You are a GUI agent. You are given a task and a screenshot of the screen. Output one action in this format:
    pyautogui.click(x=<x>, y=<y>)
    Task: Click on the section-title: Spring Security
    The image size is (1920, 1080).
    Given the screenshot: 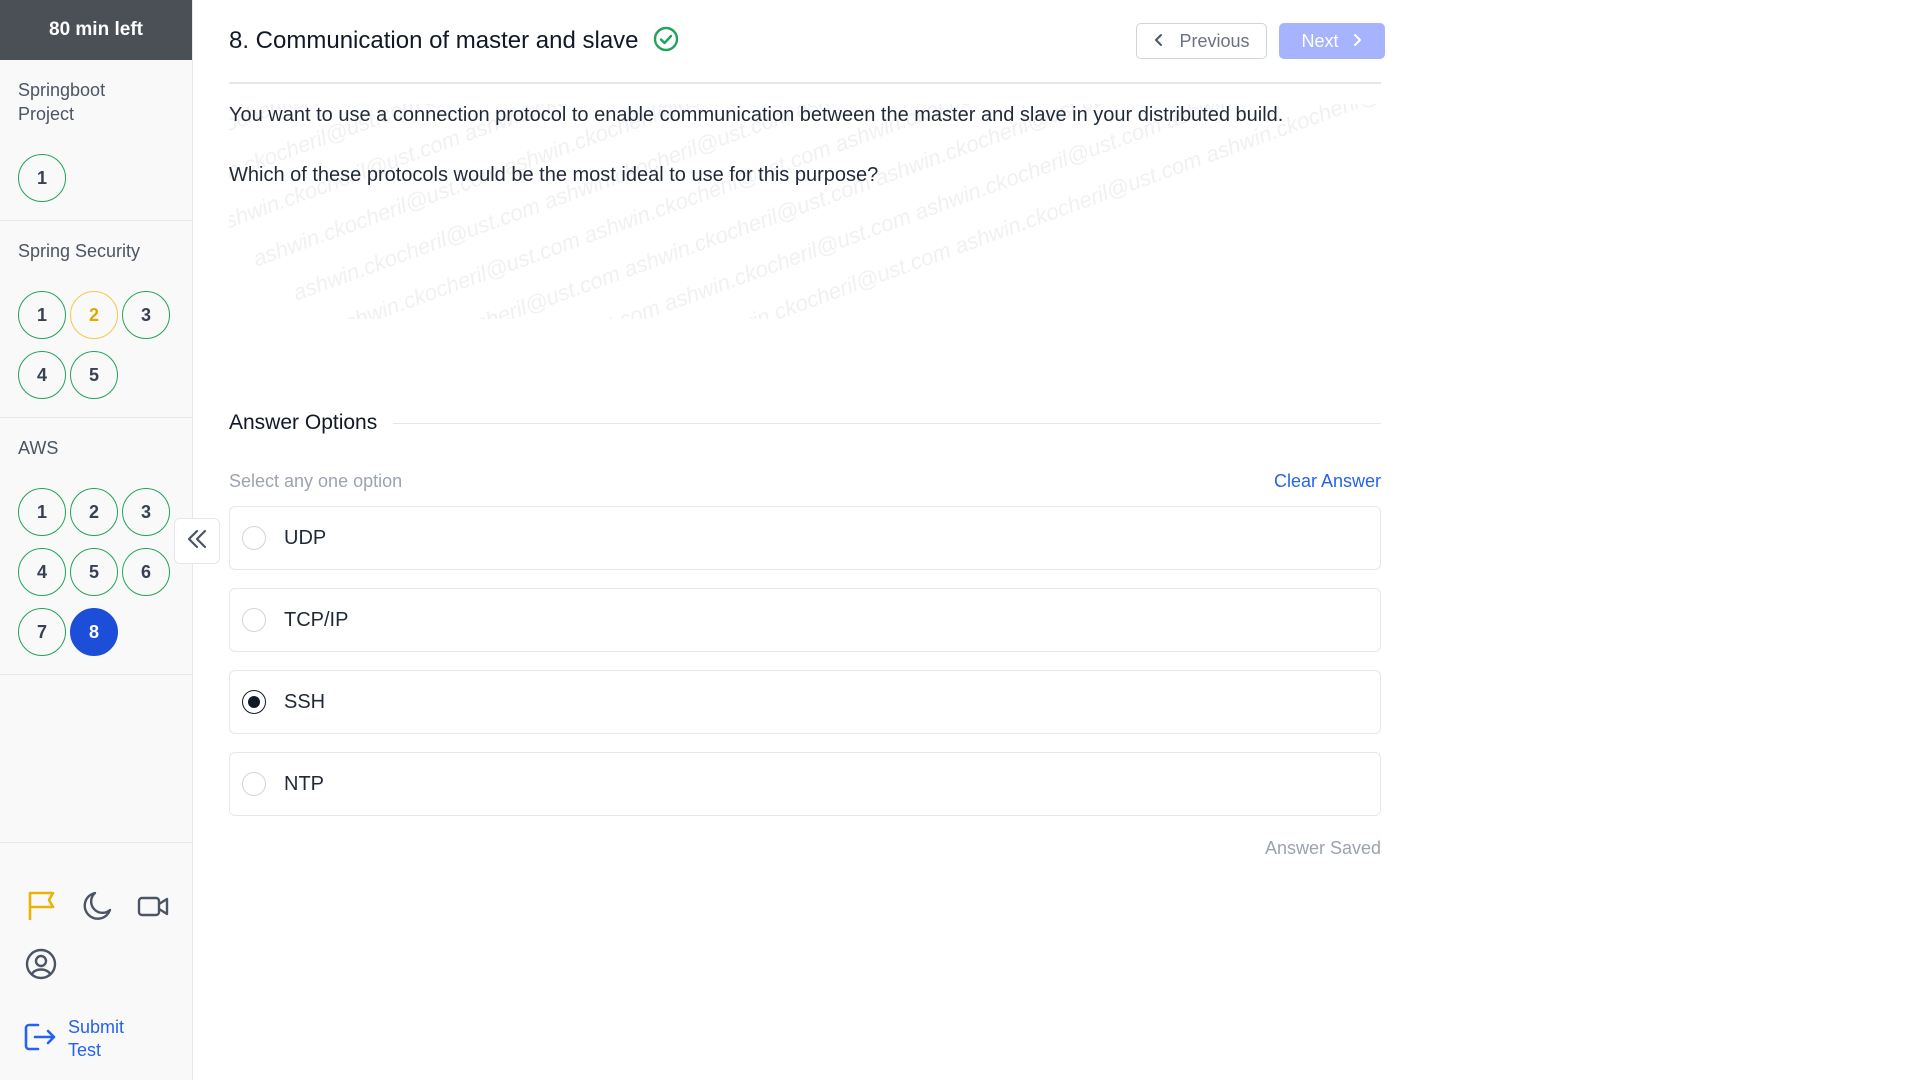 What is the action you would take?
    pyautogui.click(x=79, y=251)
    